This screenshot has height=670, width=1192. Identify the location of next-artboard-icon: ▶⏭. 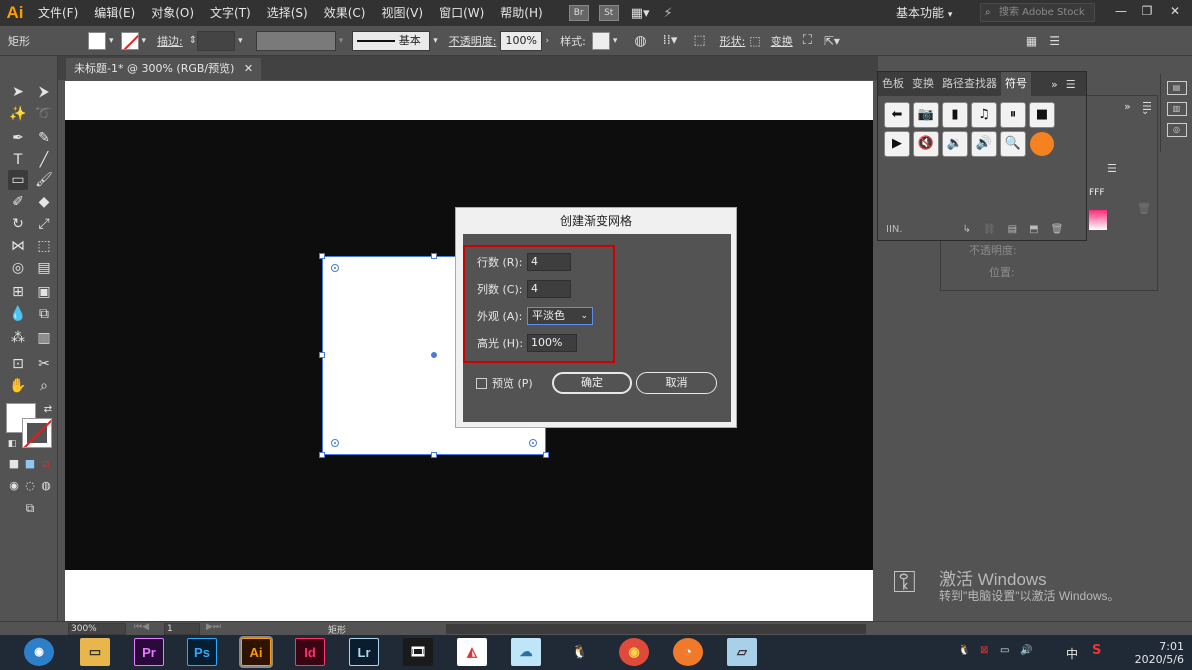
(213, 627).